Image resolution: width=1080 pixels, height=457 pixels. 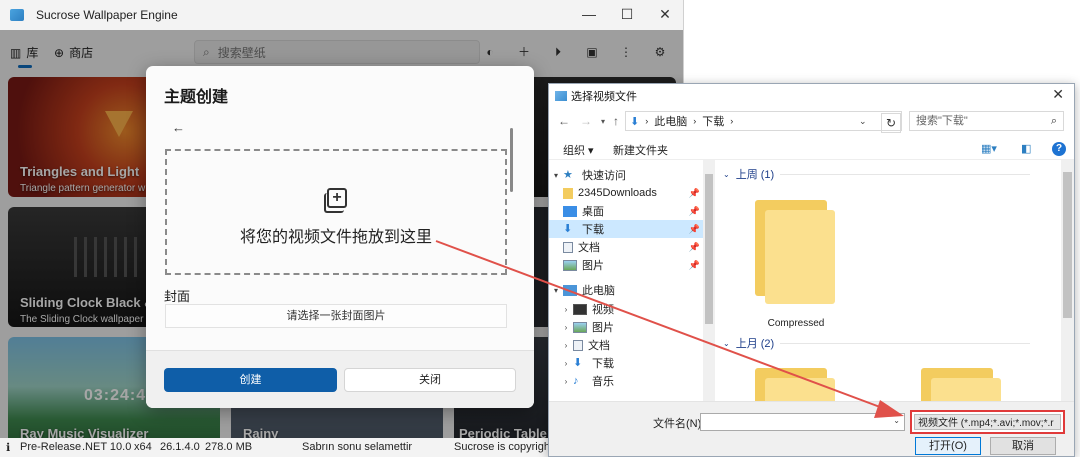 What do you see at coordinates (732, 121) in the screenshot?
I see `chevron-right-icon: ›` at bounding box center [732, 121].